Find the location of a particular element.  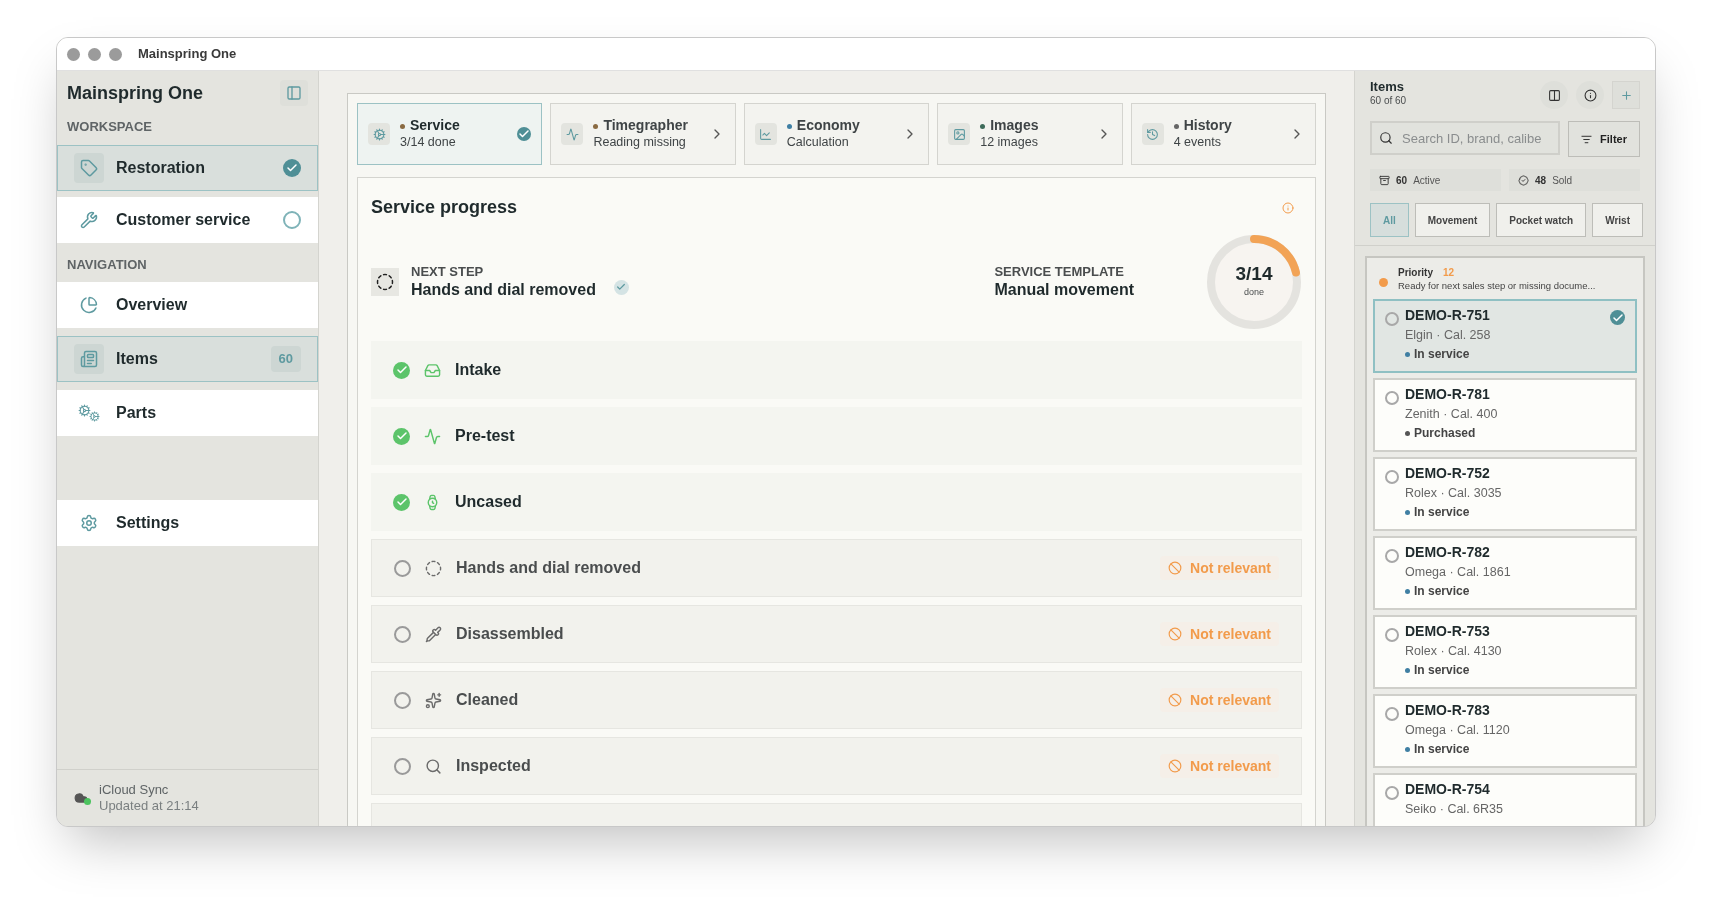

sidebar-item-label: Customer service is located at coordinates (184, 219).